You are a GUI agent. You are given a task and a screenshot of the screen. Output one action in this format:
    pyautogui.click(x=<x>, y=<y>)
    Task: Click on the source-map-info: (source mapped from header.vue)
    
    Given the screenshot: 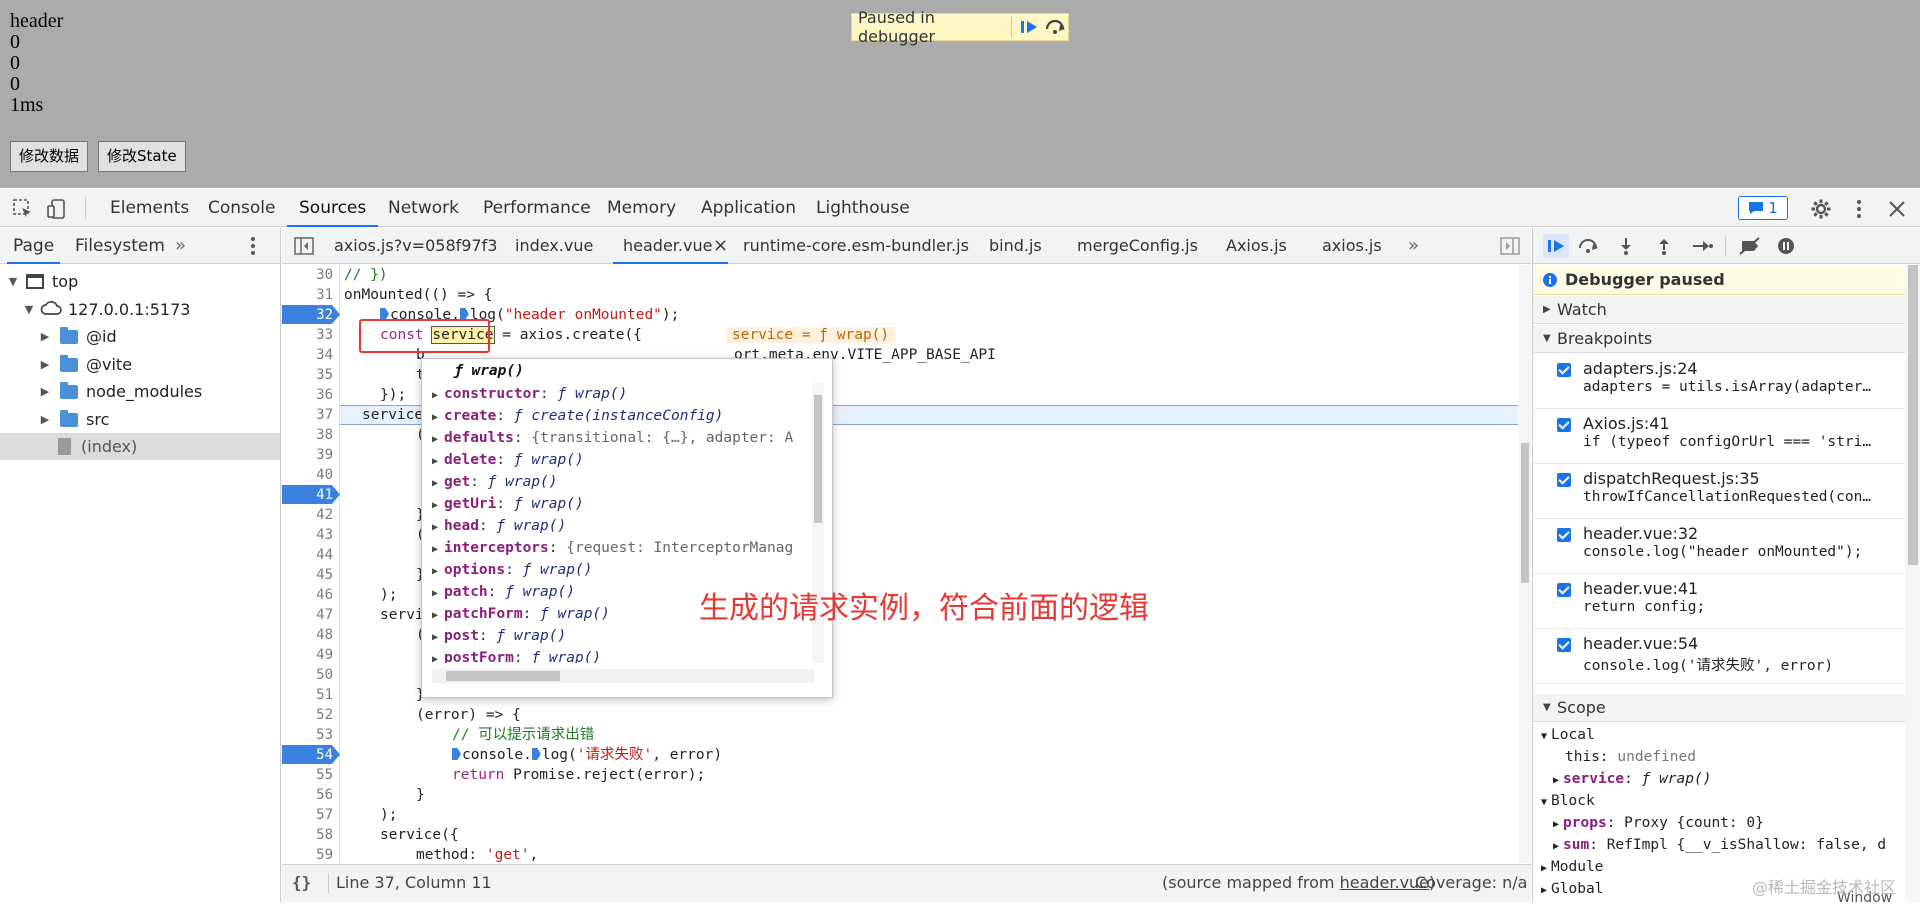 What is the action you would take?
    pyautogui.click(x=1299, y=882)
    